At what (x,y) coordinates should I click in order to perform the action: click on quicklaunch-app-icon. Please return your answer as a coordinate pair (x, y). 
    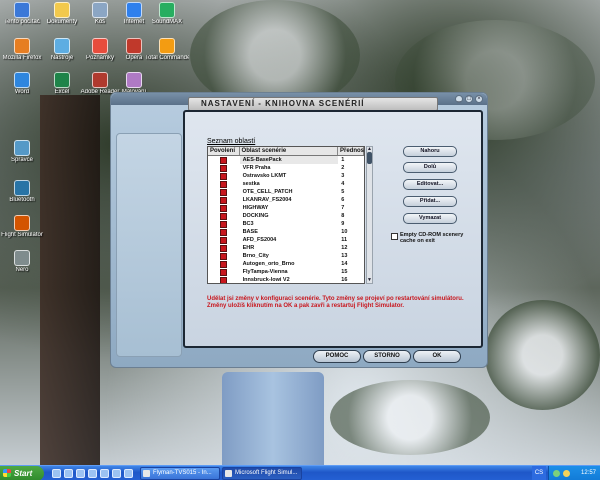
    Looking at the image, I should click on (104, 473).